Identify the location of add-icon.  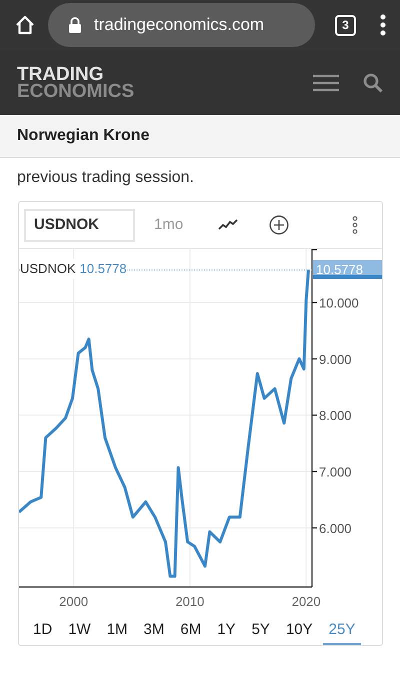
(279, 225).